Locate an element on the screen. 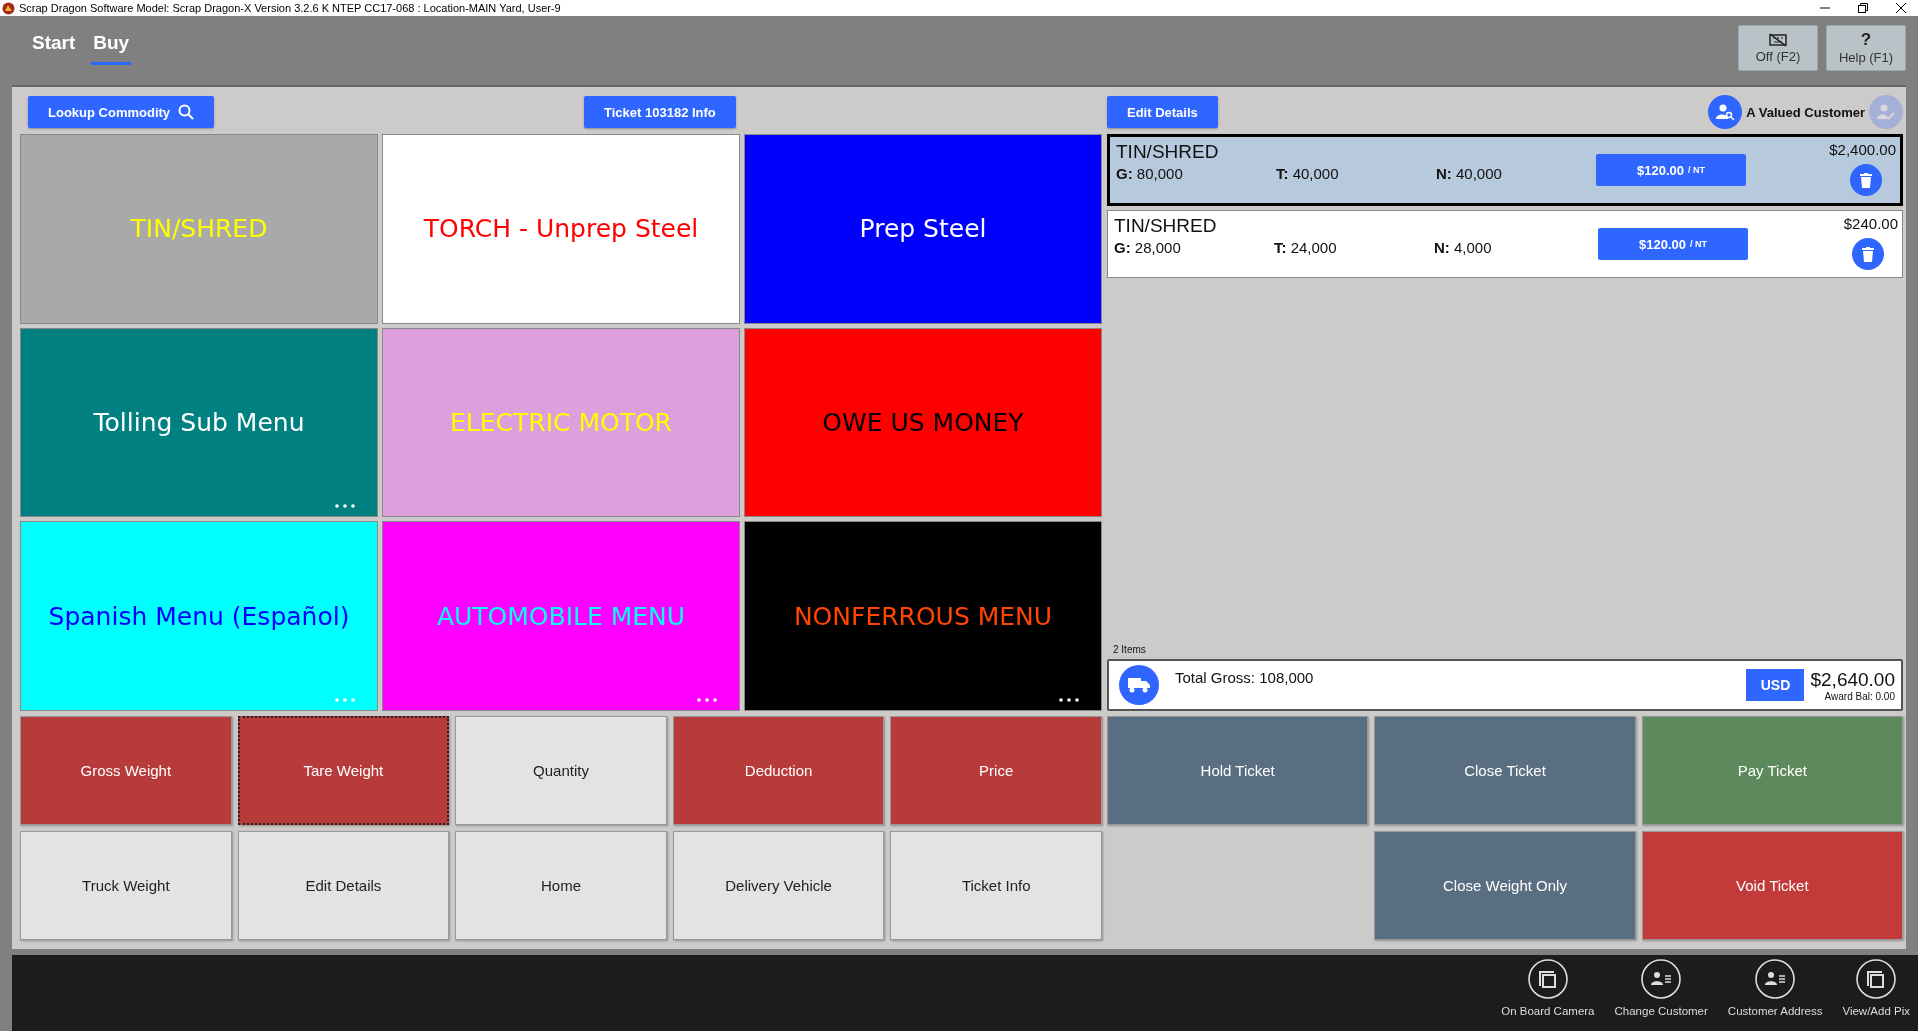 The width and height of the screenshot is (1918, 1031). truck-icon is located at coordinates (1139, 685).